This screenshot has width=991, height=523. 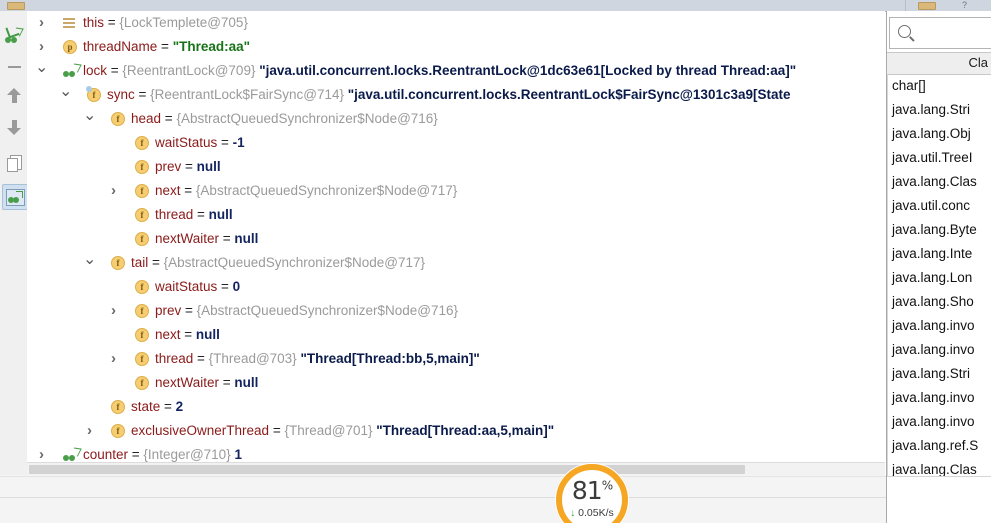 What do you see at coordinates (238, 454) in the screenshot?
I see `variable-value: 1` at bounding box center [238, 454].